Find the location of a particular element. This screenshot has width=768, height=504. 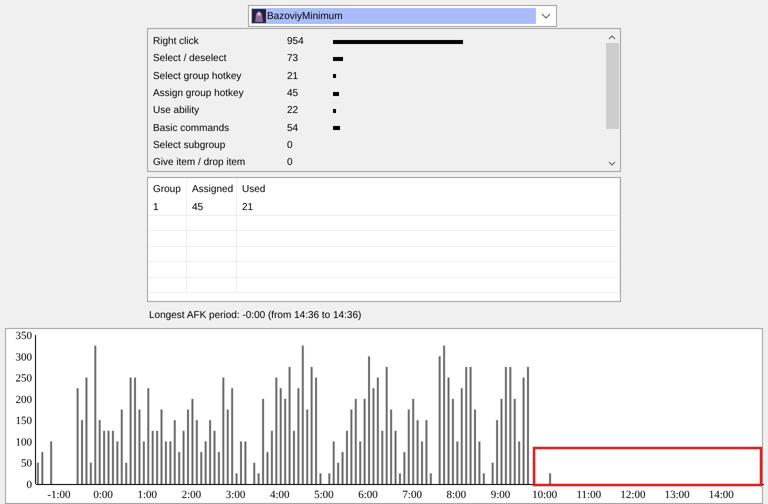

action-count: 54 is located at coordinates (293, 129).